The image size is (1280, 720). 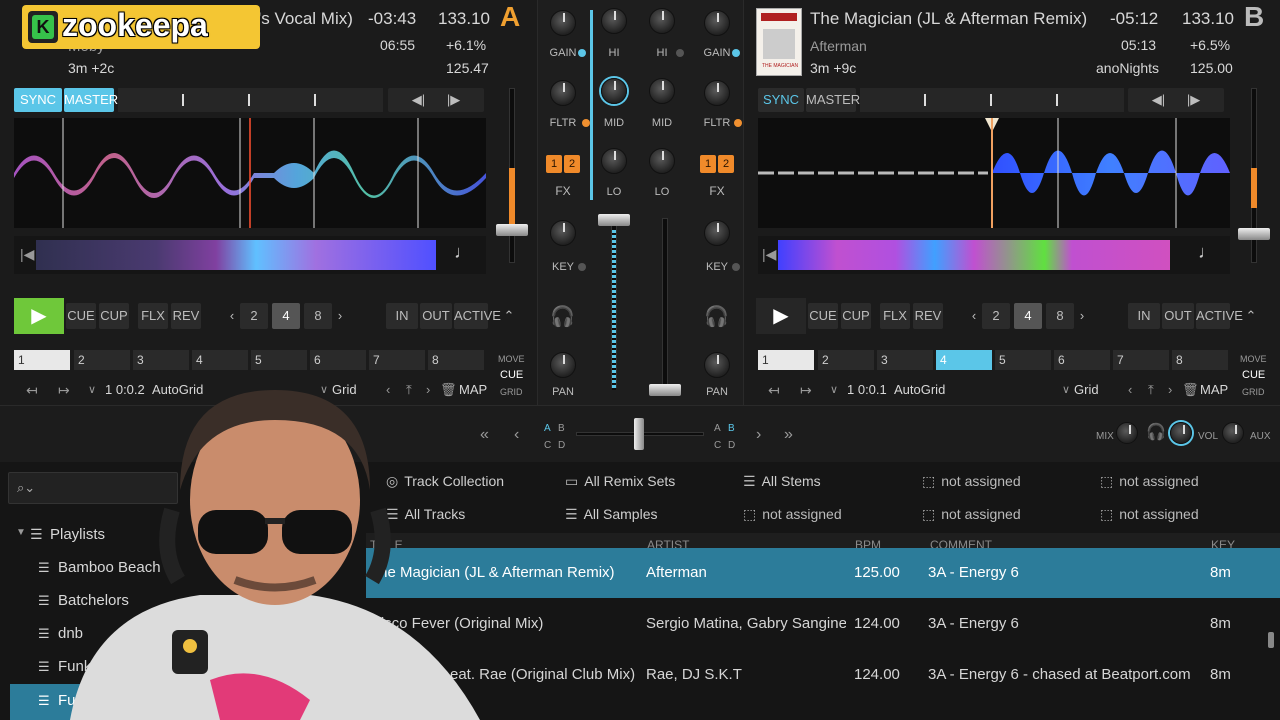 What do you see at coordinates (582, 267) in the screenshot?
I see `ch-a-key-led` at bounding box center [582, 267].